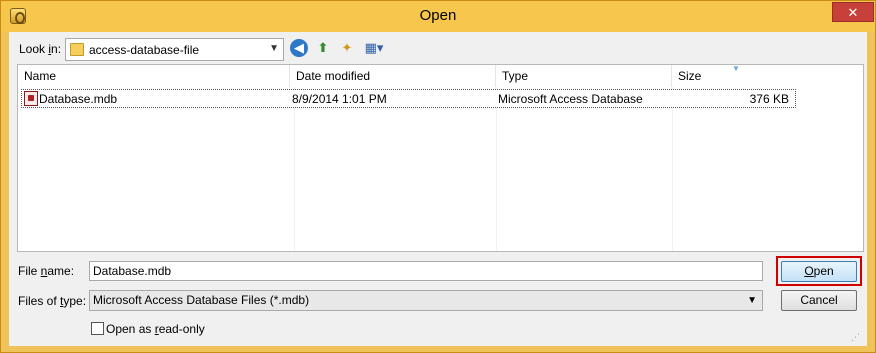  I want to click on open-button: Open, so click(819, 271).